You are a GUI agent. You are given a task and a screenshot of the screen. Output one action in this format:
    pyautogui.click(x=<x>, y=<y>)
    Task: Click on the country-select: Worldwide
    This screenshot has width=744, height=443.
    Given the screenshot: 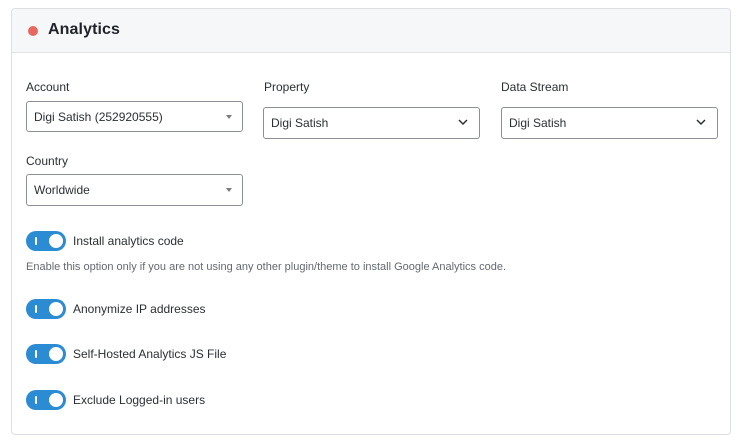 What is the action you would take?
    pyautogui.click(x=134, y=190)
    